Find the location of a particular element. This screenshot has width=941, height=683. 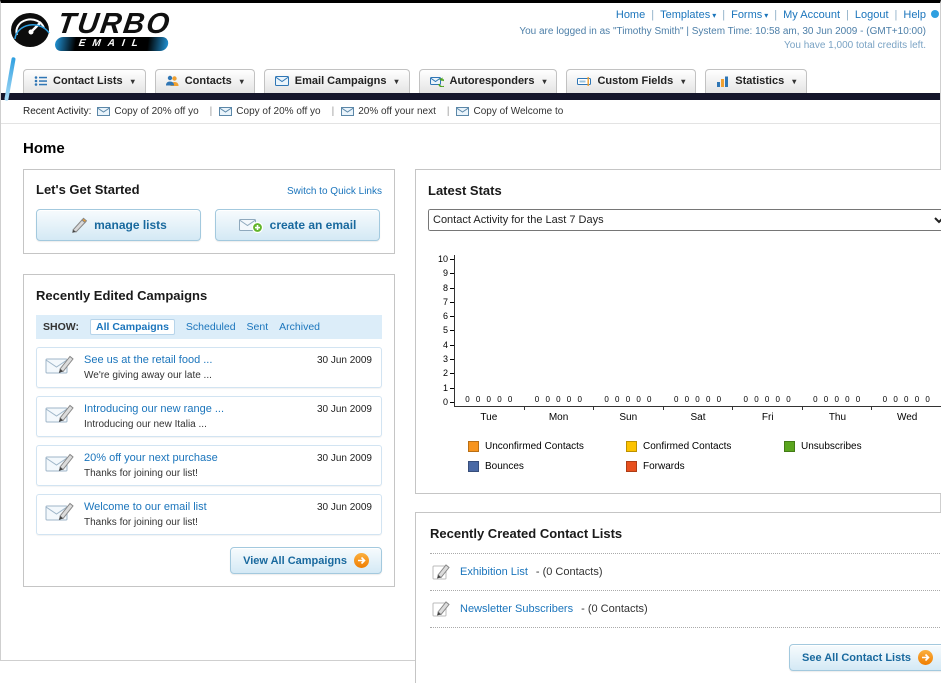

filter-sent: Sent is located at coordinates (258, 327).